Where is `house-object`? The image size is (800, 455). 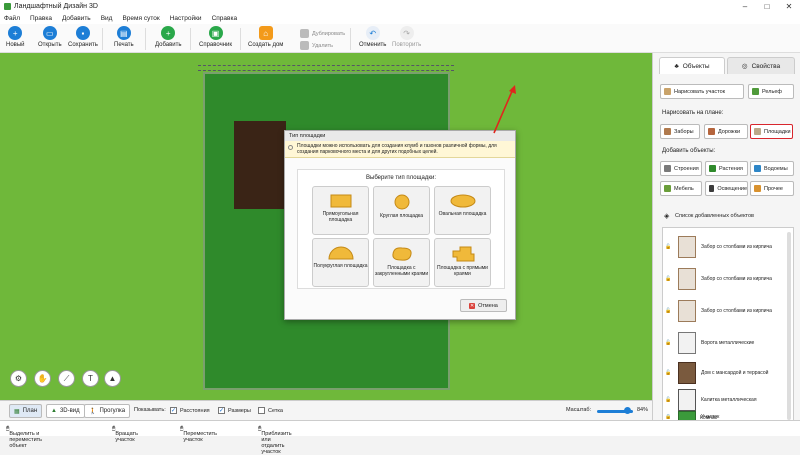
house-object is located at coordinates (260, 165).